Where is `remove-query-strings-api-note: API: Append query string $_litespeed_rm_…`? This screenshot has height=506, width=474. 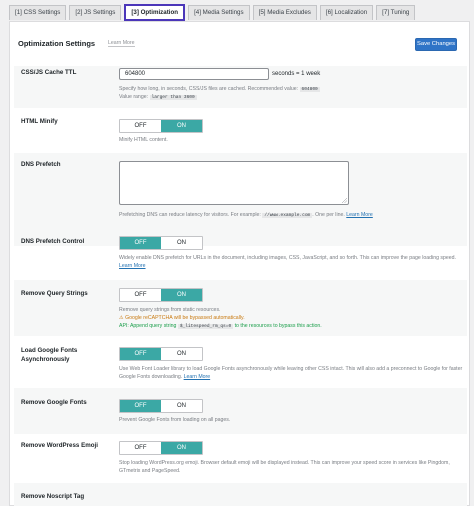
remove-query-strings-api-note: API: Append query string $_litespeed_rm_… is located at coordinates (220, 326).